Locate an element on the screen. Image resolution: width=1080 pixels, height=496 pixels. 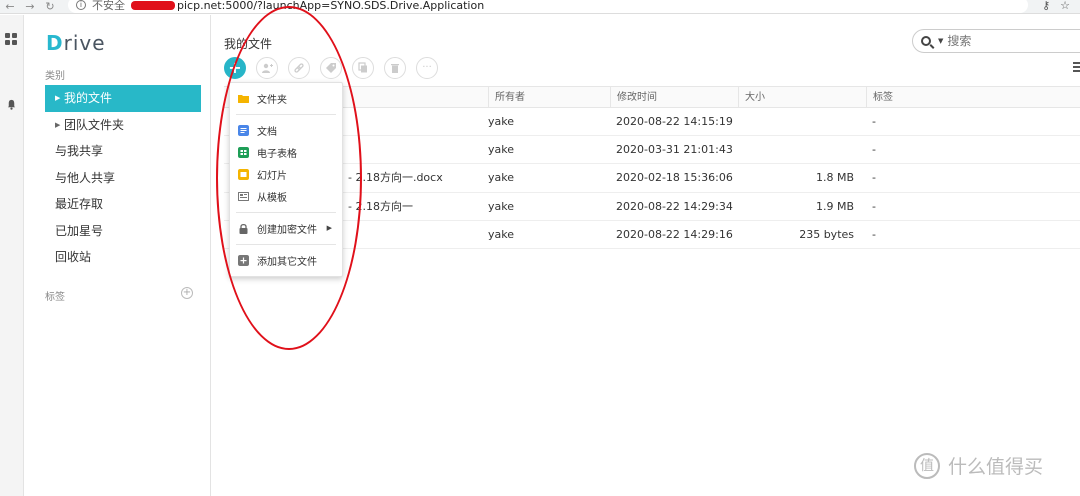
more-dots-icon: ··· is located at coordinates (427, 67).